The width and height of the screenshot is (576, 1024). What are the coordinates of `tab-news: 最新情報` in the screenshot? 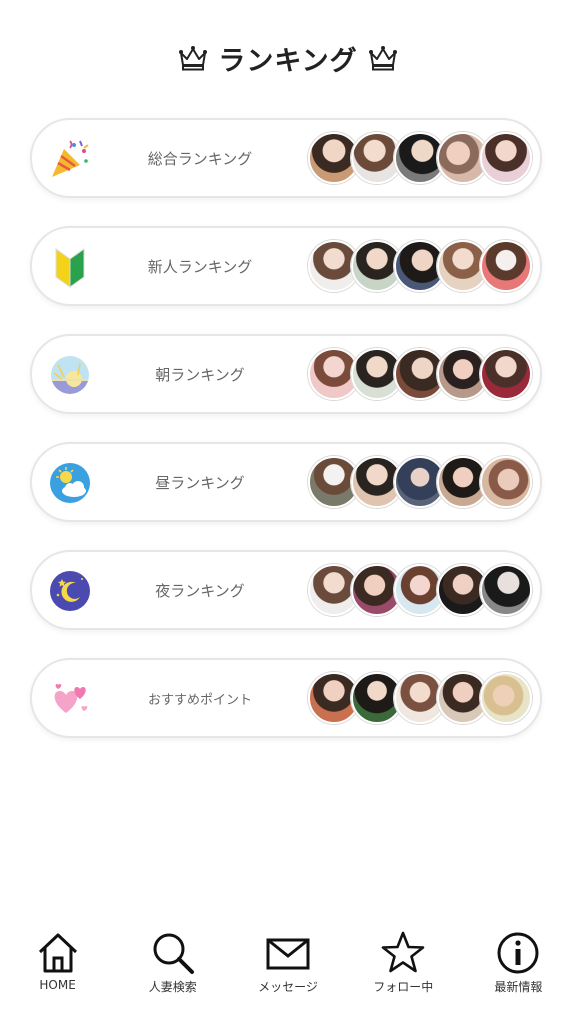 It's located at (518, 970).